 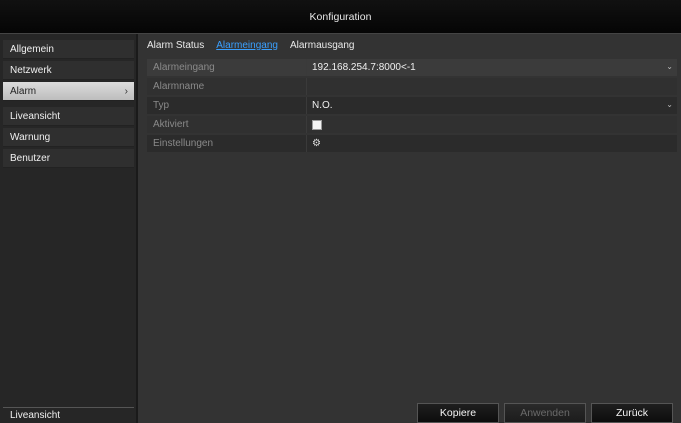 I want to click on settings-cell: ⚙, so click(x=491, y=143).